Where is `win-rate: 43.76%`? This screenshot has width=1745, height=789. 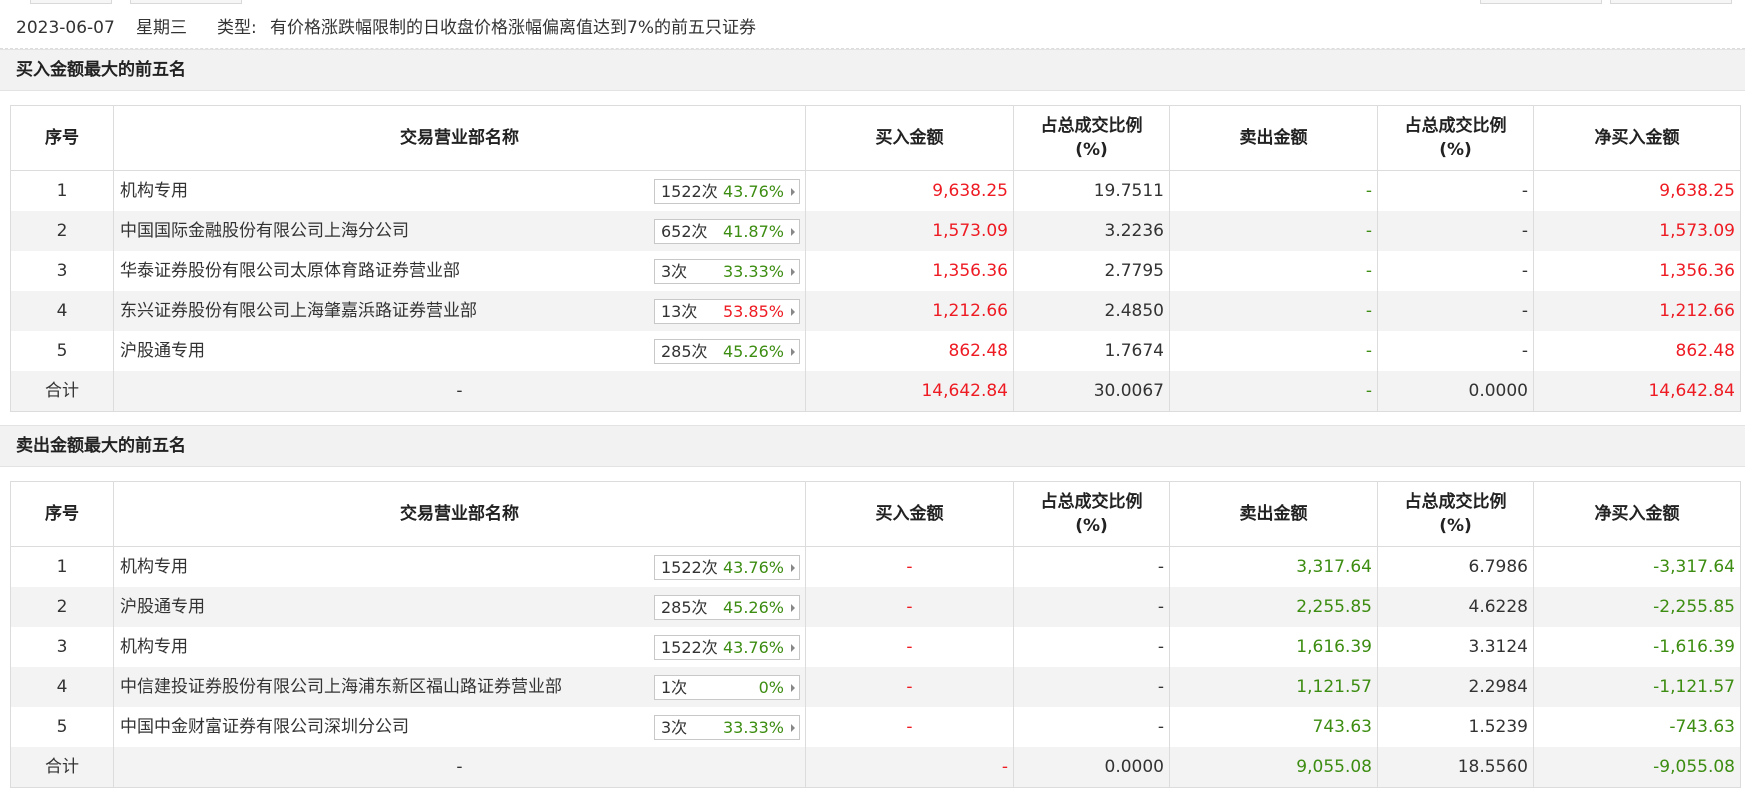
win-rate: 43.76% is located at coordinates (753, 191).